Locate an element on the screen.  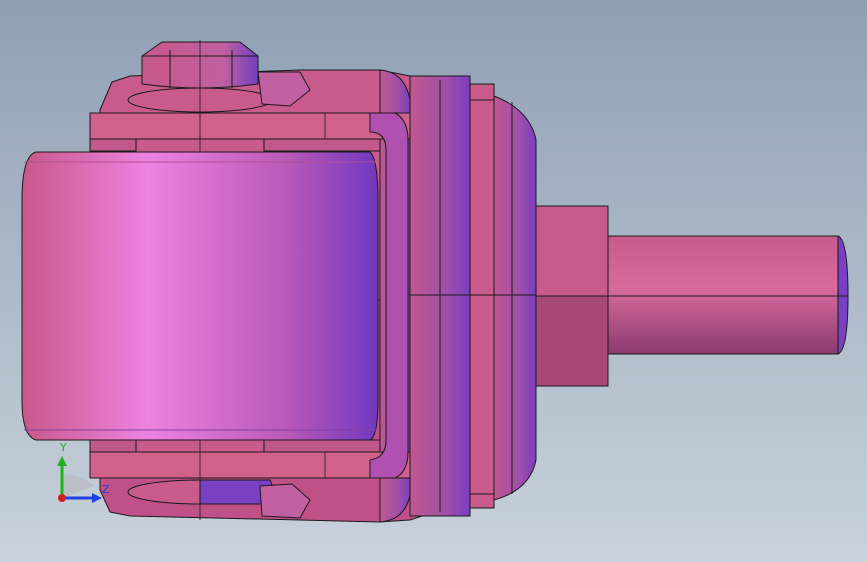
flange-plate is located at coordinates (482, 296).